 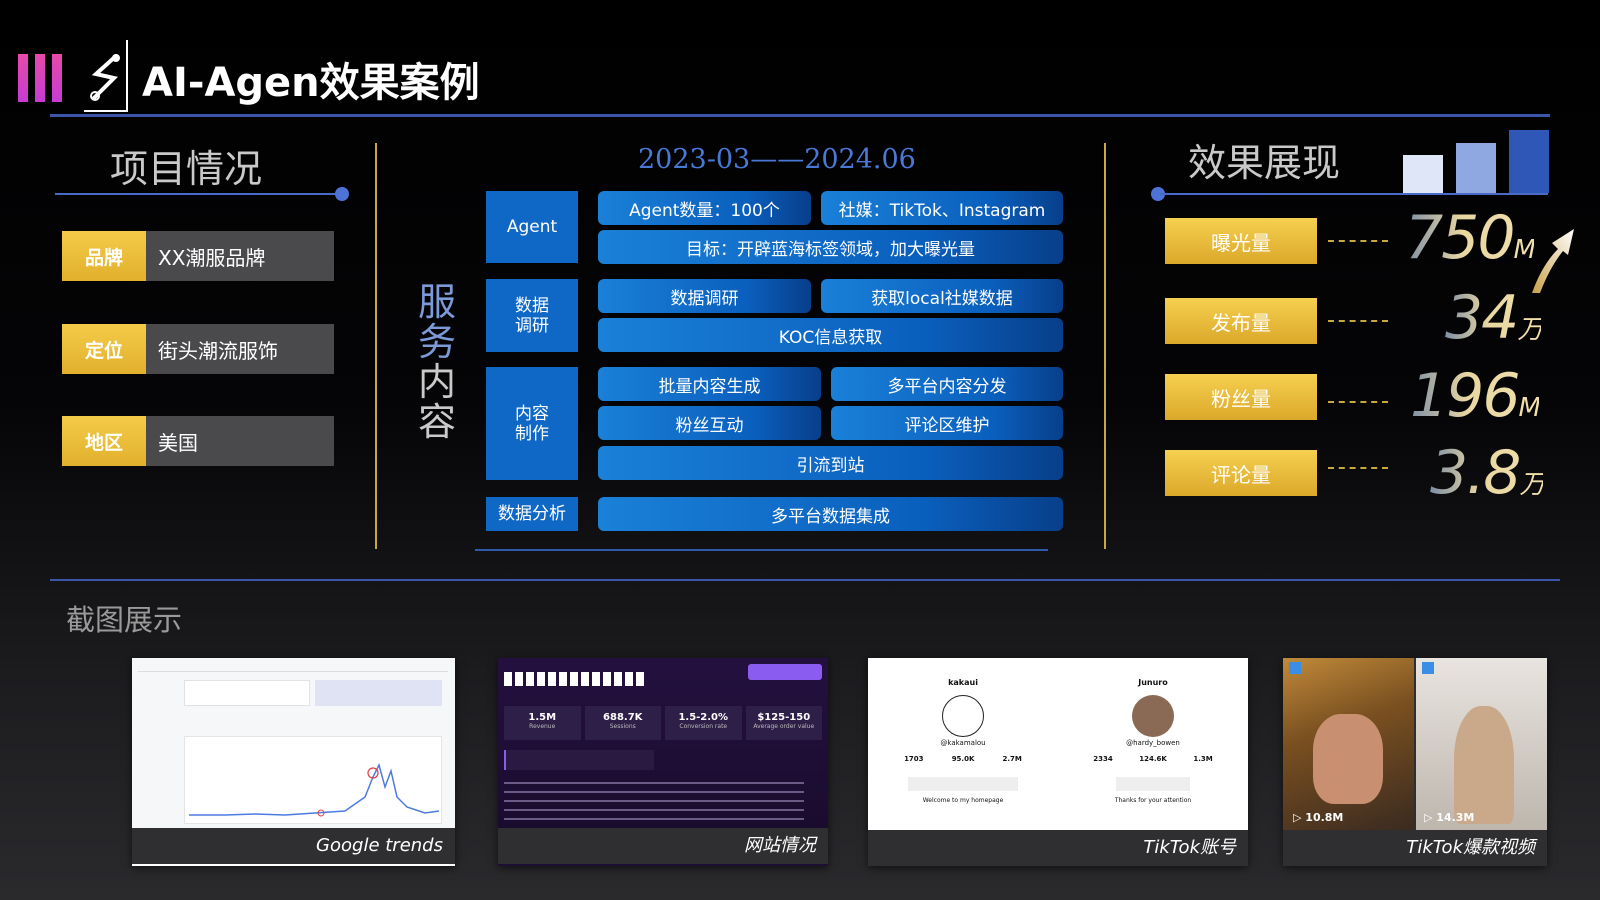 I want to click on site-demo-button, so click(x=785, y=672).